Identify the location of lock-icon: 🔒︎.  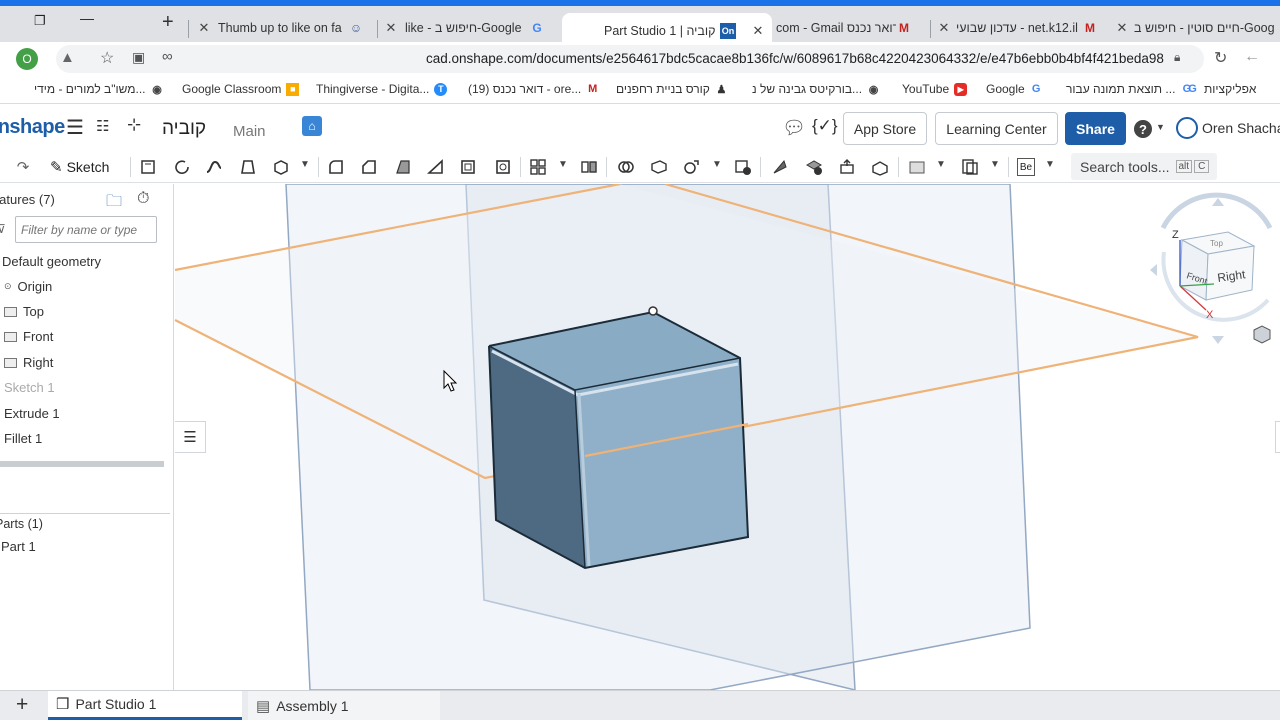
(1177, 57).